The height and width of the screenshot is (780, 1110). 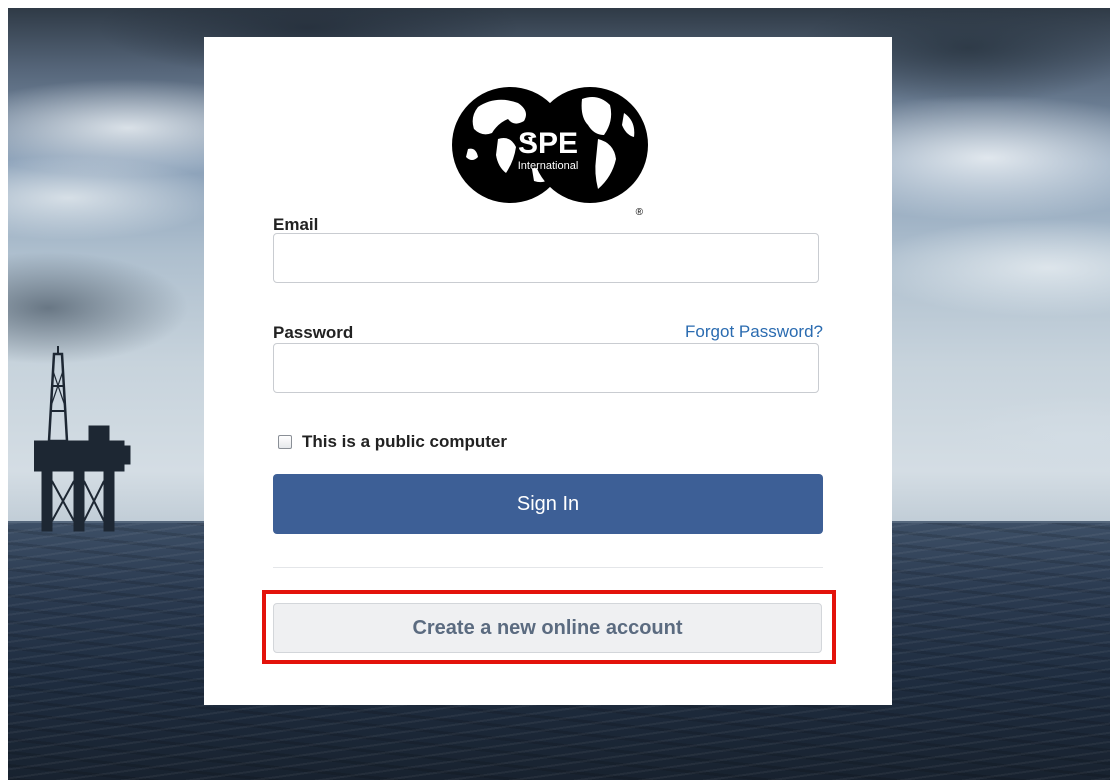 What do you see at coordinates (548, 166) in the screenshot?
I see `logo-subtext: International` at bounding box center [548, 166].